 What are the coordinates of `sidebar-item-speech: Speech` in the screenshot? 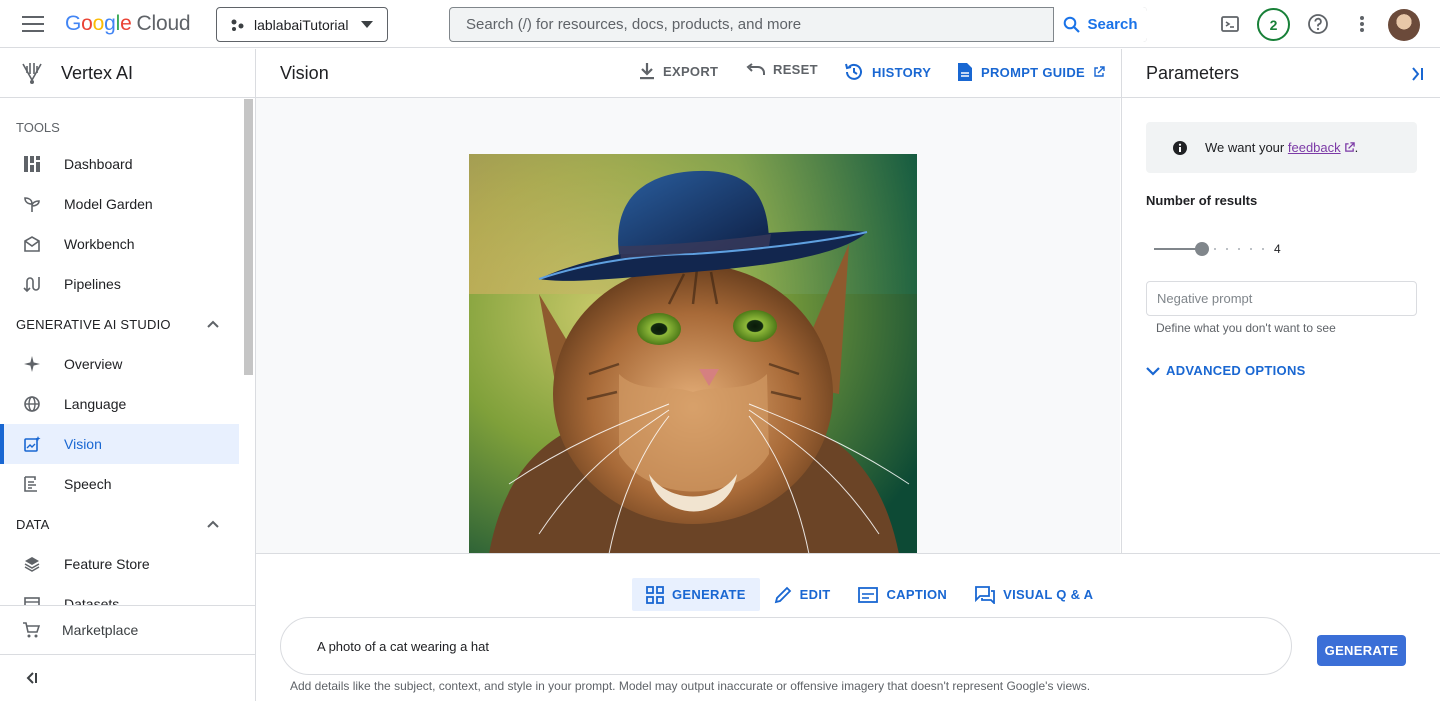 It's located at (119, 484).